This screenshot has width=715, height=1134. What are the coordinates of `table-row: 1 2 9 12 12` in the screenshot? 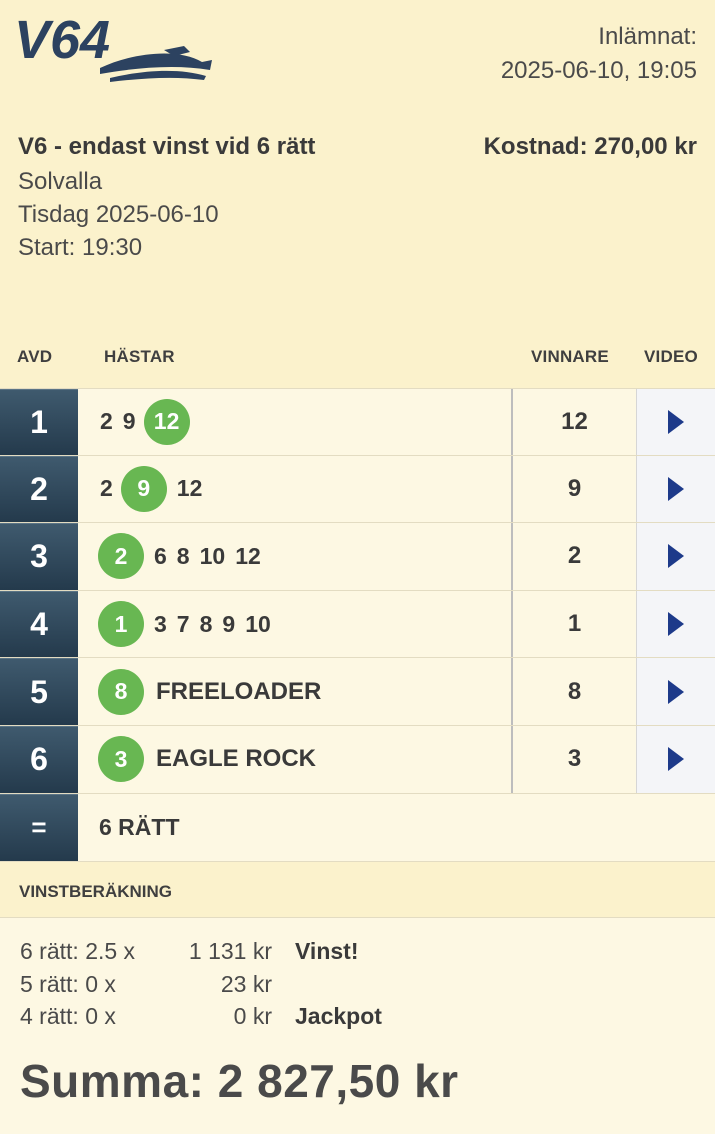 It's located at (357, 422).